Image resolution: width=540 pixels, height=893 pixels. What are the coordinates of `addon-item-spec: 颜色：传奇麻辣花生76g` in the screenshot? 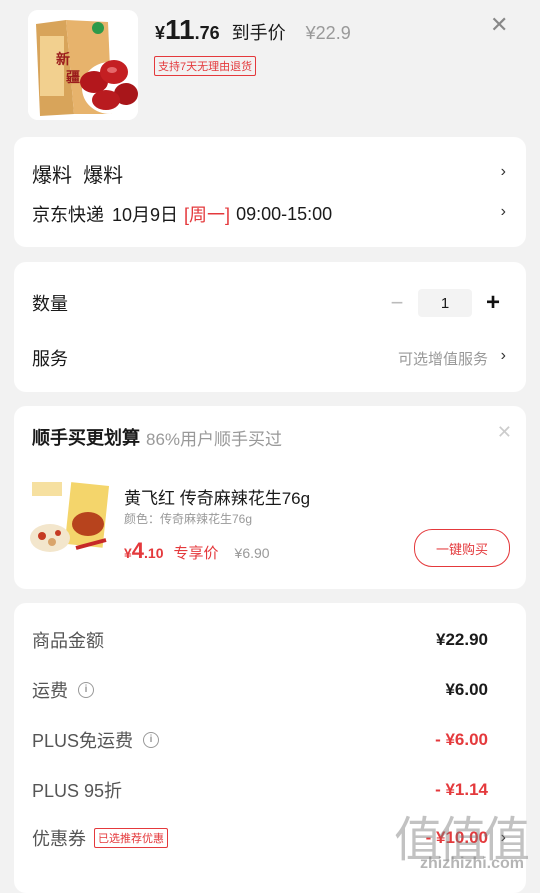 It's located at (188, 519).